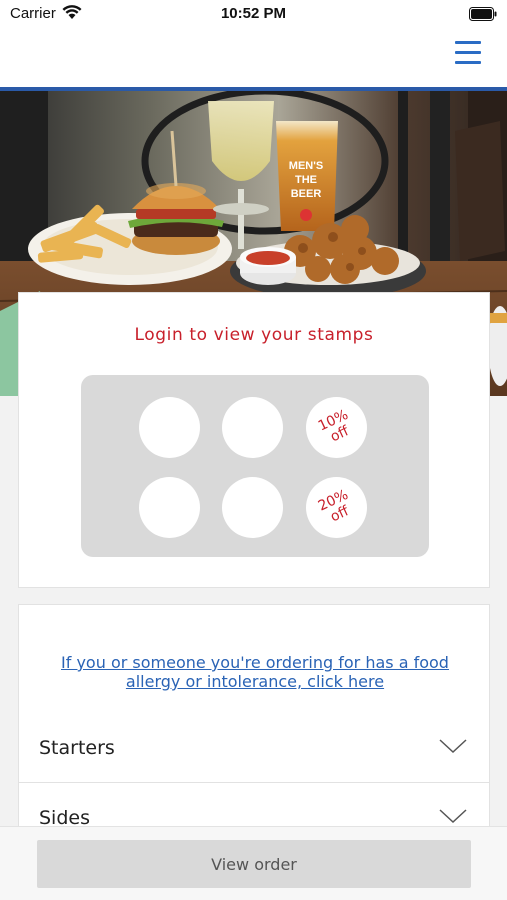 Image resolution: width=507 pixels, height=900 pixels. What do you see at coordinates (306, 194) in the screenshot?
I see `glass-label-line3: BEER` at bounding box center [306, 194].